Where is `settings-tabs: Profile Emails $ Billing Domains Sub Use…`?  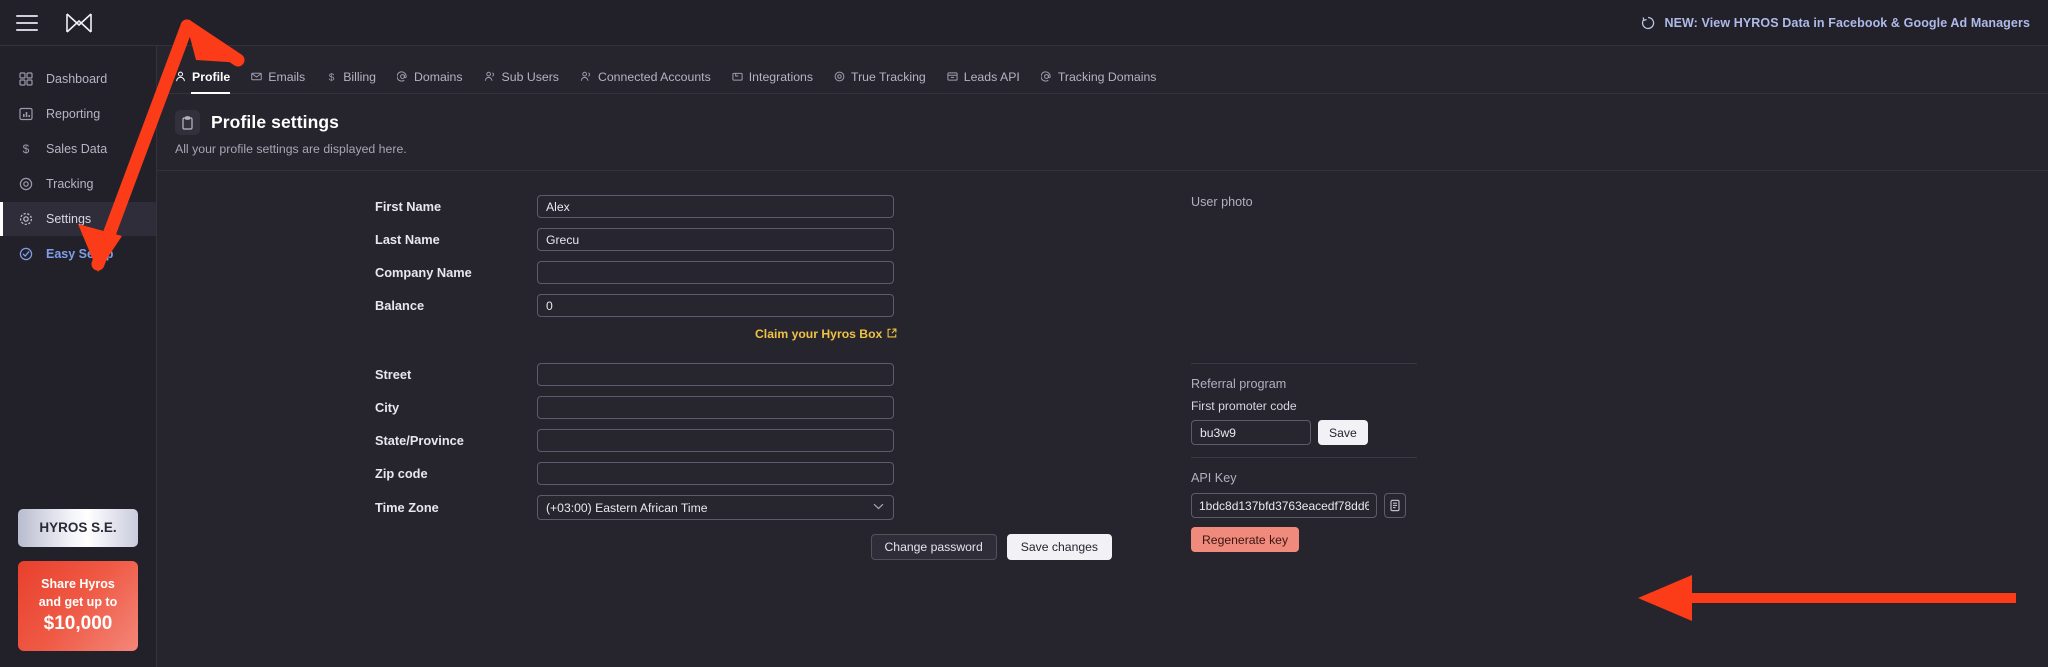
settings-tabs: Profile Emails $ Billing Domains Sub Use… is located at coordinates (1102, 77).